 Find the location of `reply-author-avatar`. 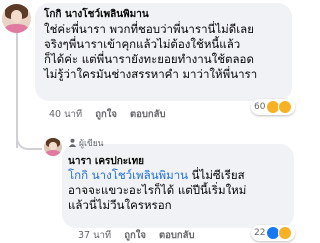

reply-author-avatar is located at coordinates (53, 147).